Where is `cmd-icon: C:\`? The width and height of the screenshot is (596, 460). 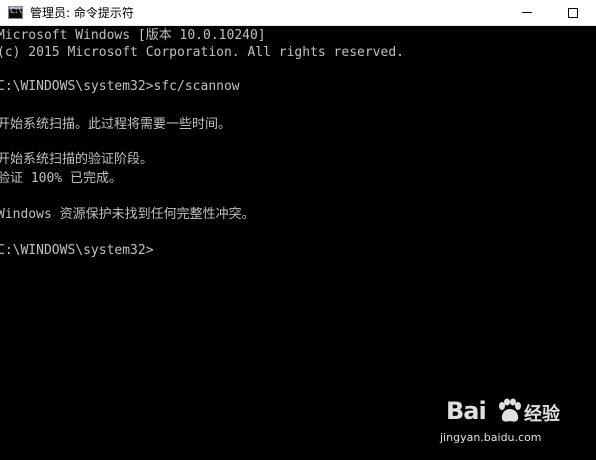 cmd-icon: C:\ is located at coordinates (15, 12).